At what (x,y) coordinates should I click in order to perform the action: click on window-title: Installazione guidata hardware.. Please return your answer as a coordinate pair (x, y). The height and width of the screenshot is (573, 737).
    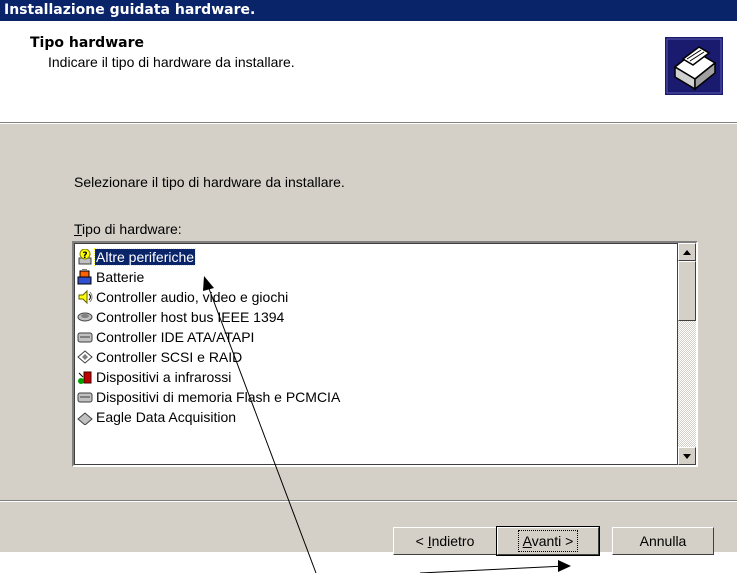
    Looking at the image, I should click on (368, 10).